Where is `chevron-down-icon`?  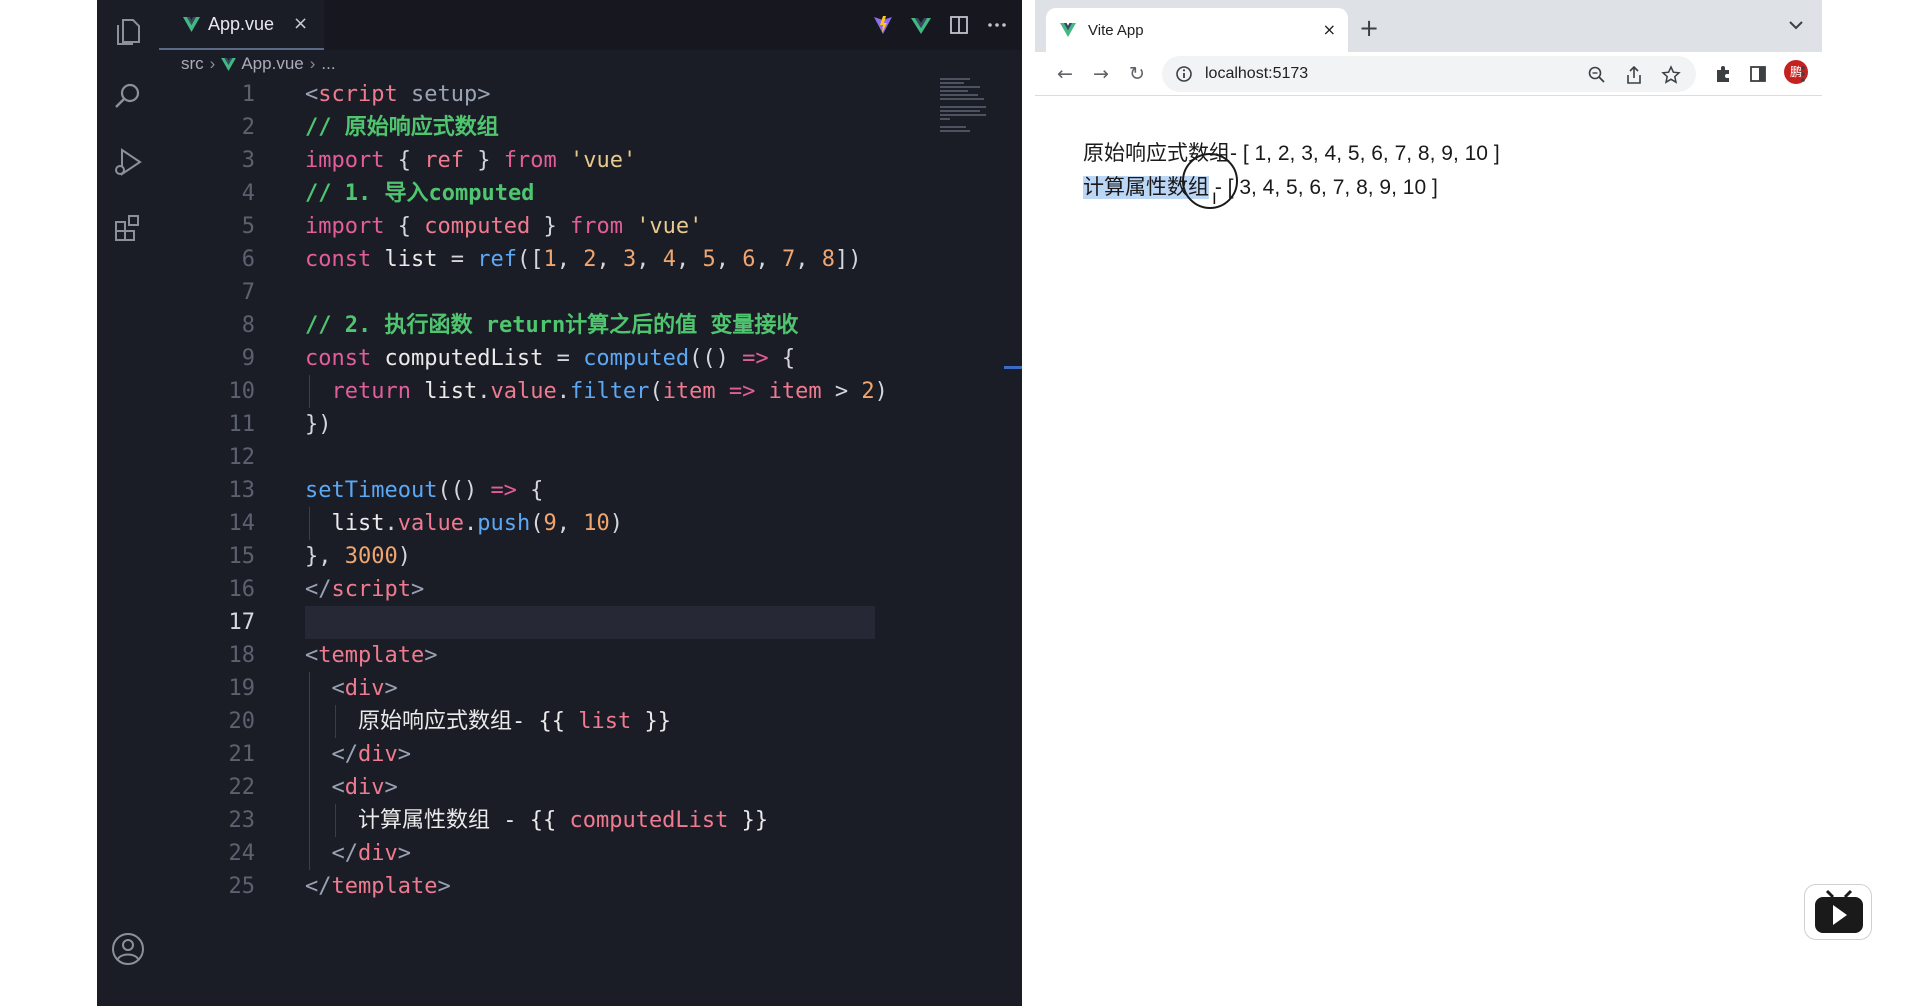 chevron-down-icon is located at coordinates (1796, 25).